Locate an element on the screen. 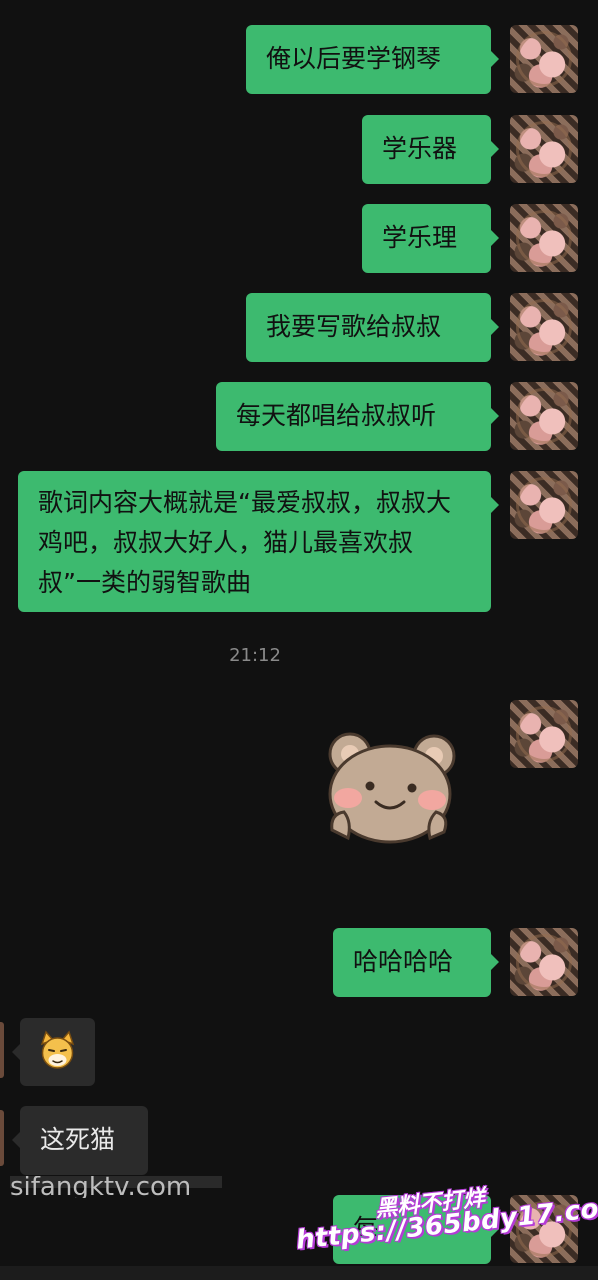  bear-sticker is located at coordinates (390, 787).